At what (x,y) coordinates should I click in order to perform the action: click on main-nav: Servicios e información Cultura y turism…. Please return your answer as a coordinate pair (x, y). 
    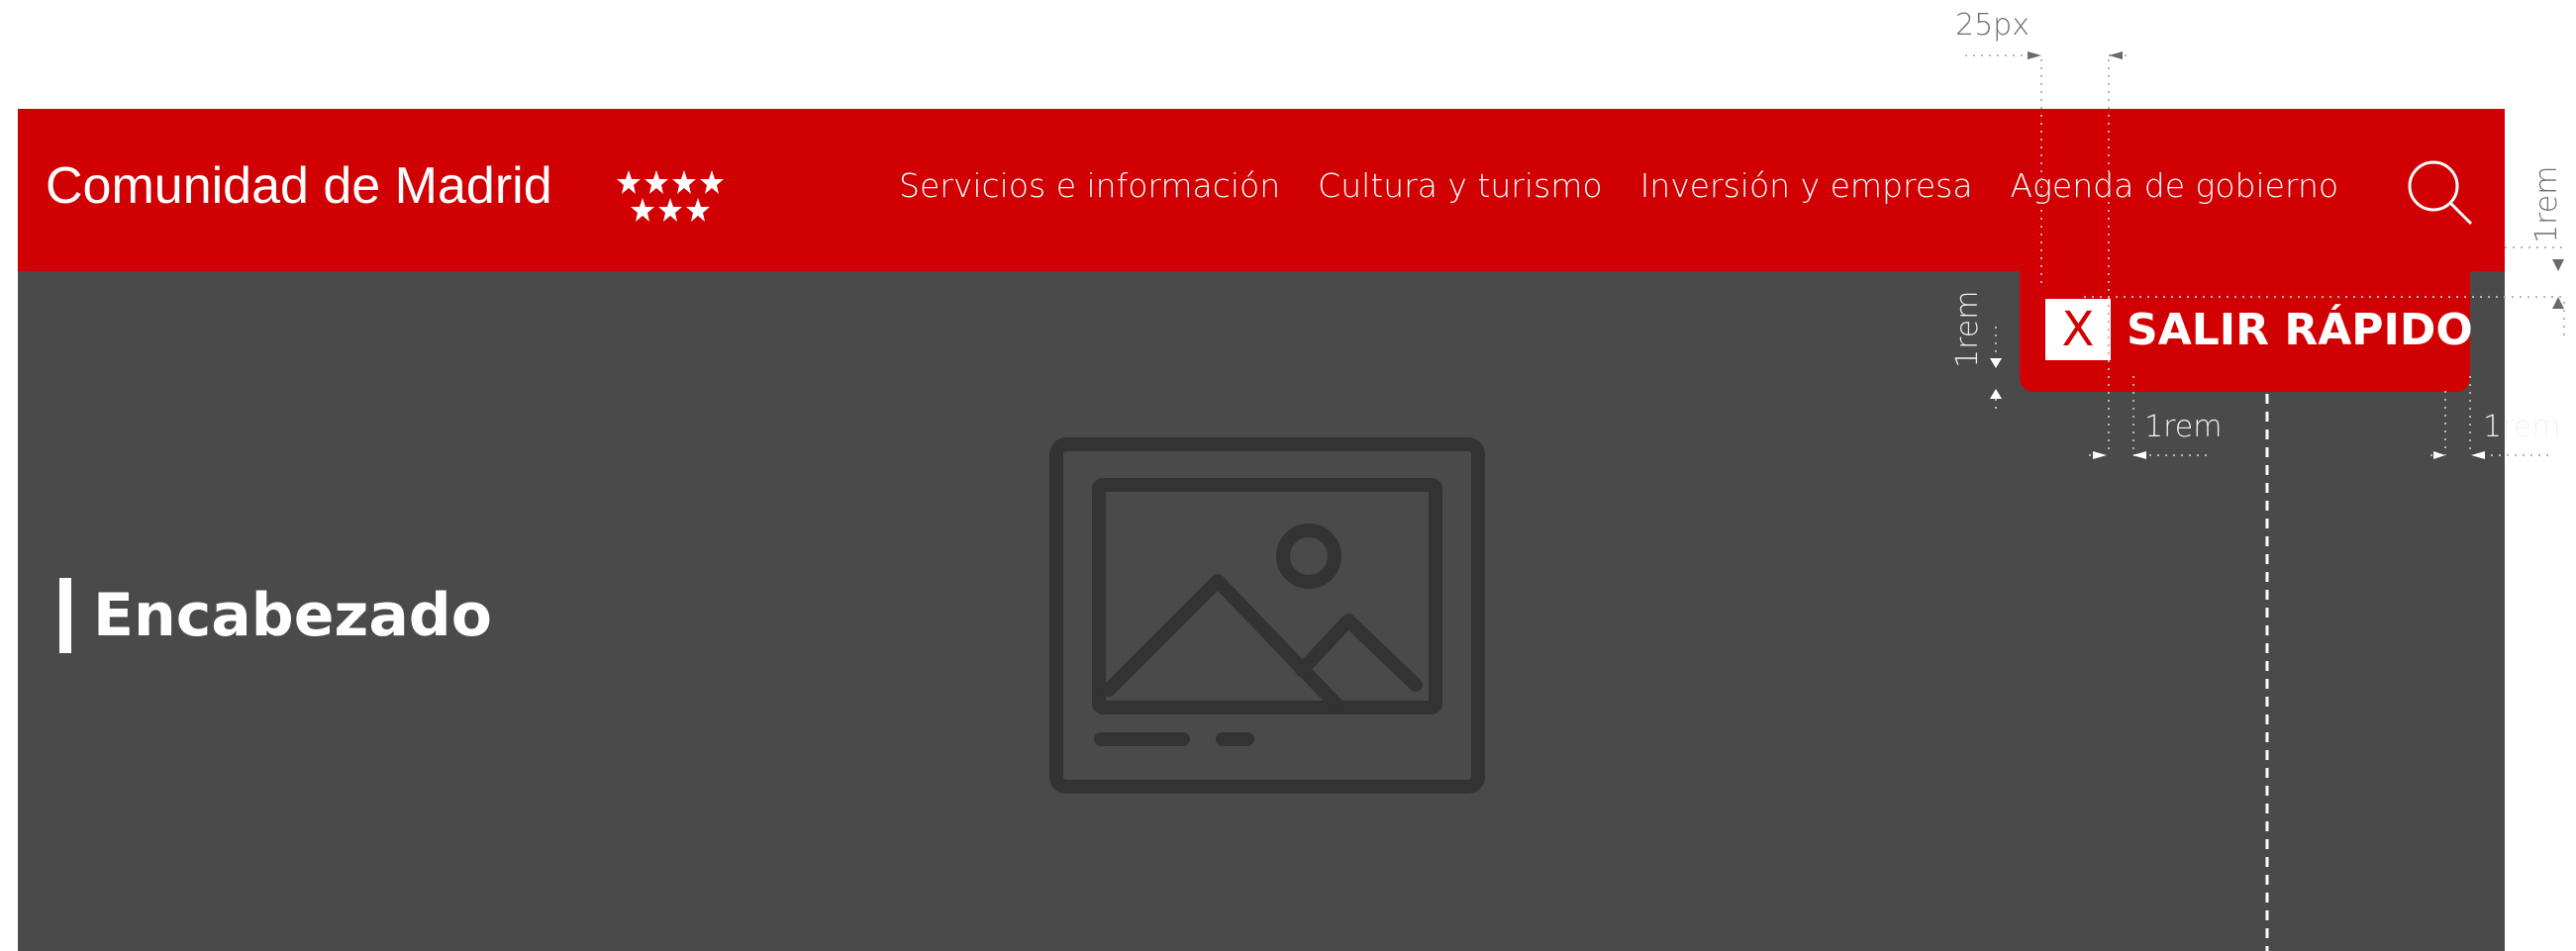
    Looking at the image, I should click on (1618, 191).